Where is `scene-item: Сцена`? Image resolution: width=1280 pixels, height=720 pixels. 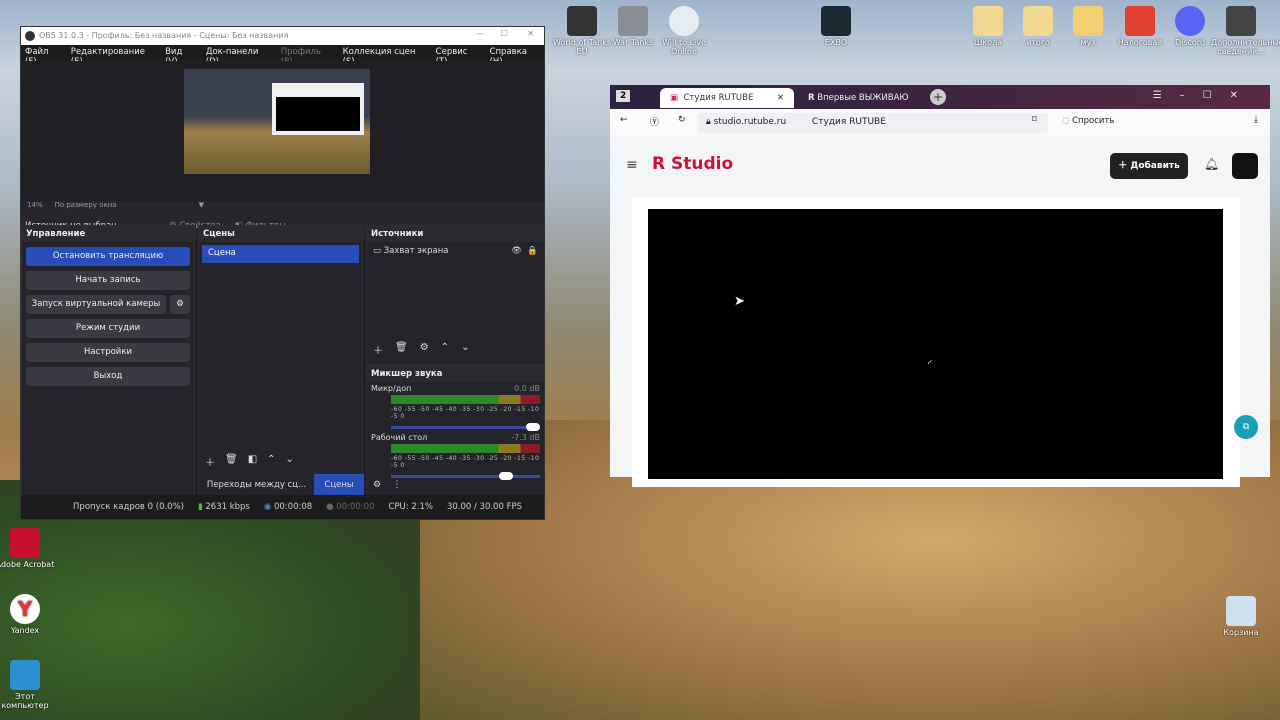 scene-item: Сцена is located at coordinates (280, 254).